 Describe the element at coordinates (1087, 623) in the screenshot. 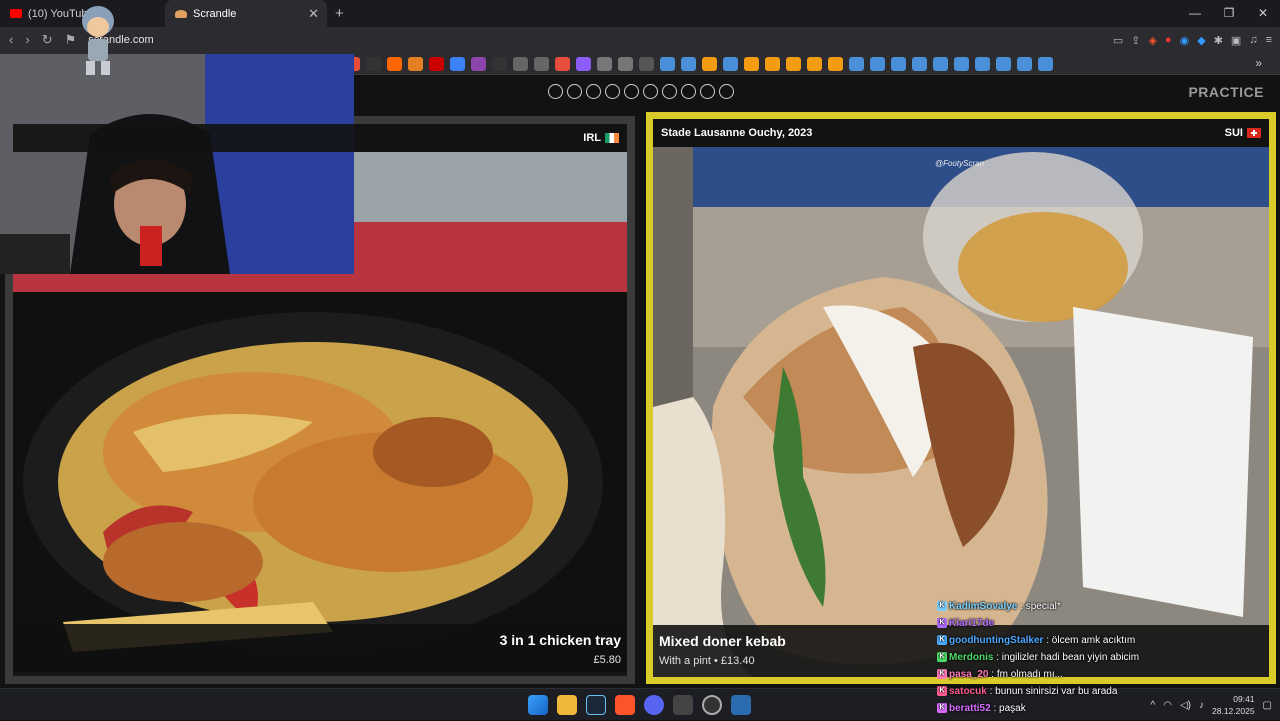

I see `chat-message: K Kiari17de` at that location.